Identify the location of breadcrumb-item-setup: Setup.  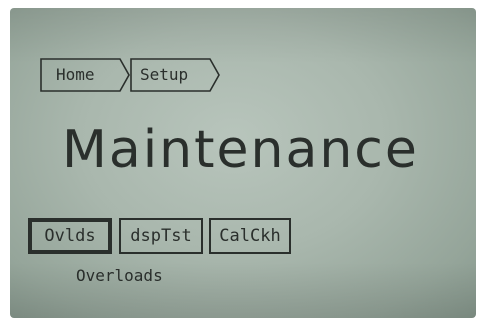
(175, 75).